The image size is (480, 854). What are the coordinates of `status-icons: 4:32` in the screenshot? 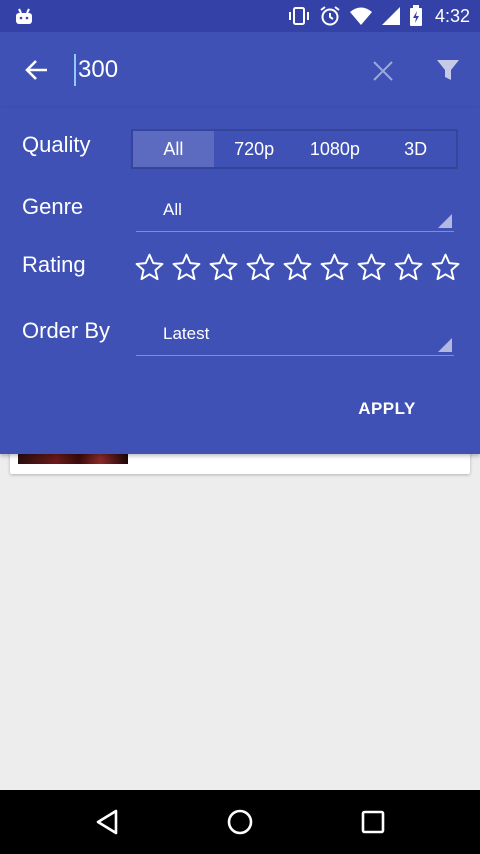 It's located at (378, 16).